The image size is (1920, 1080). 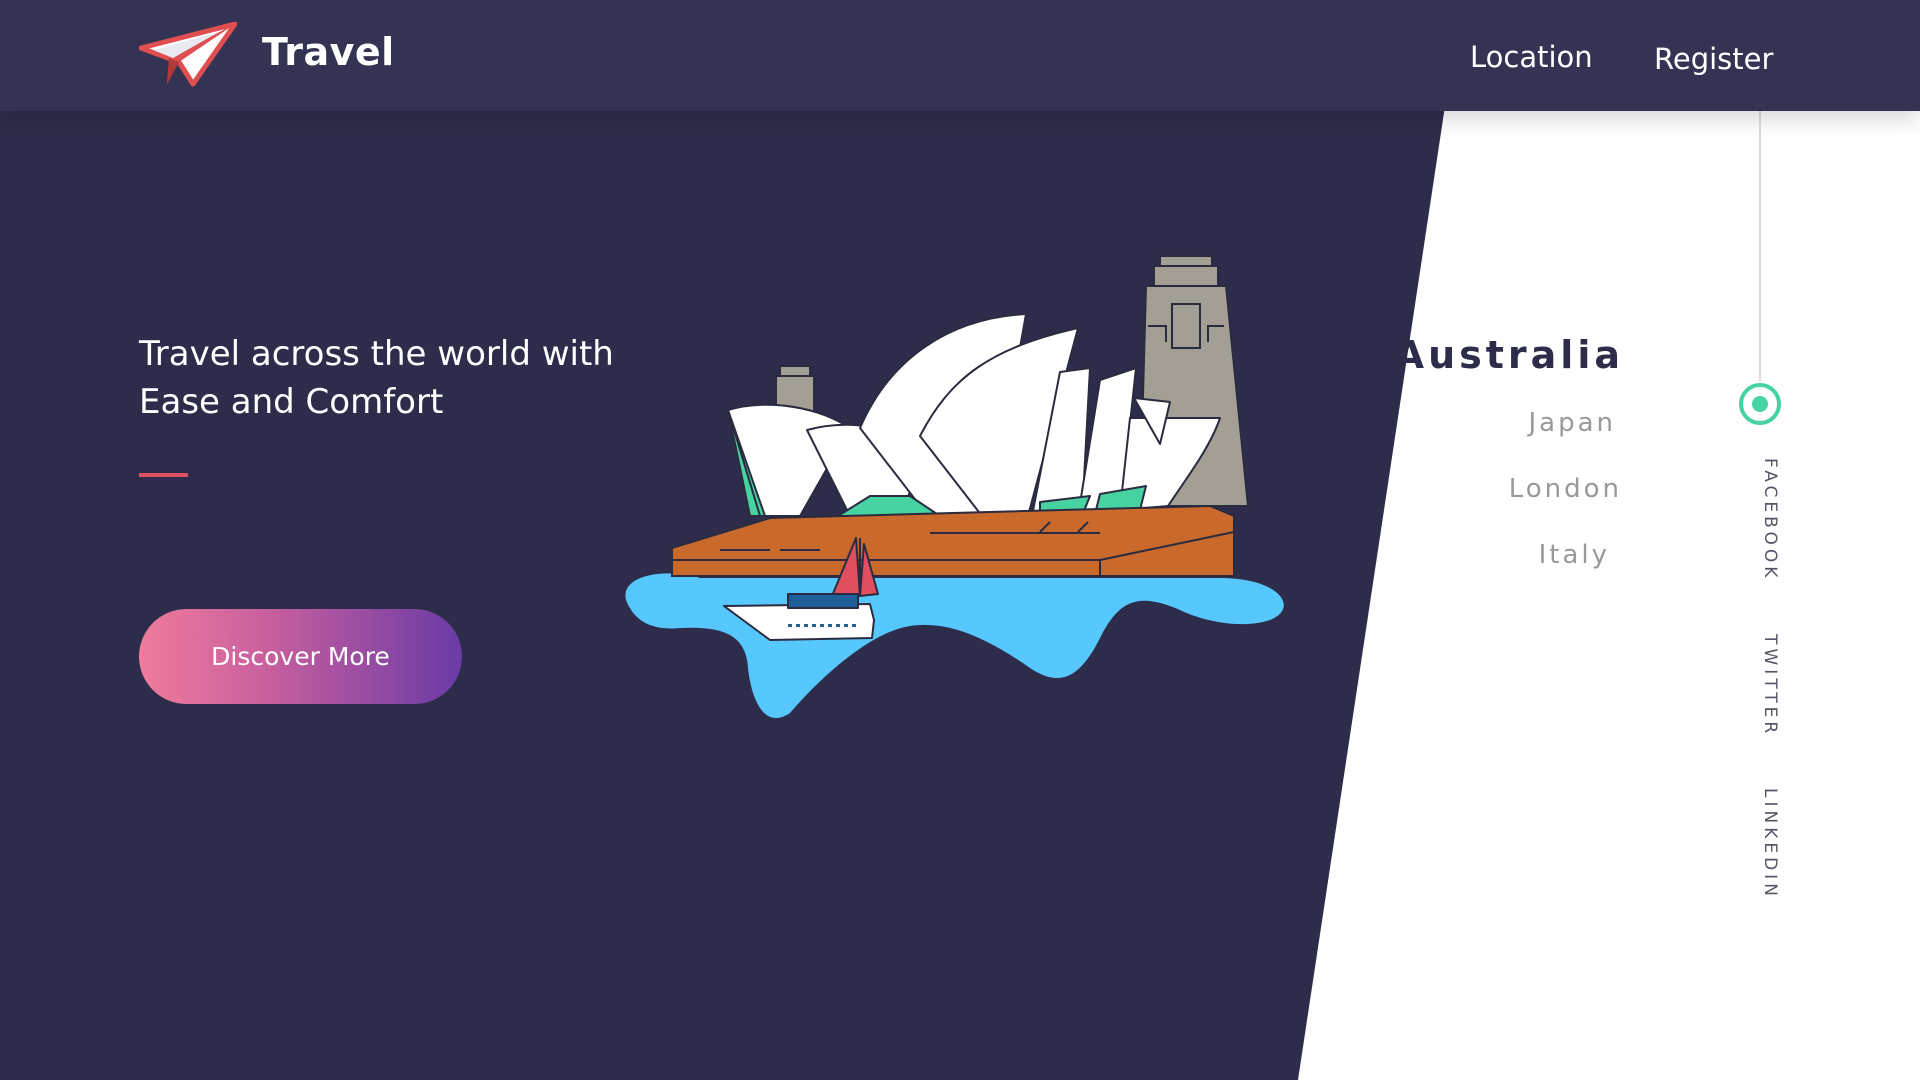 I want to click on paper-plane-icon, so click(x=188, y=55).